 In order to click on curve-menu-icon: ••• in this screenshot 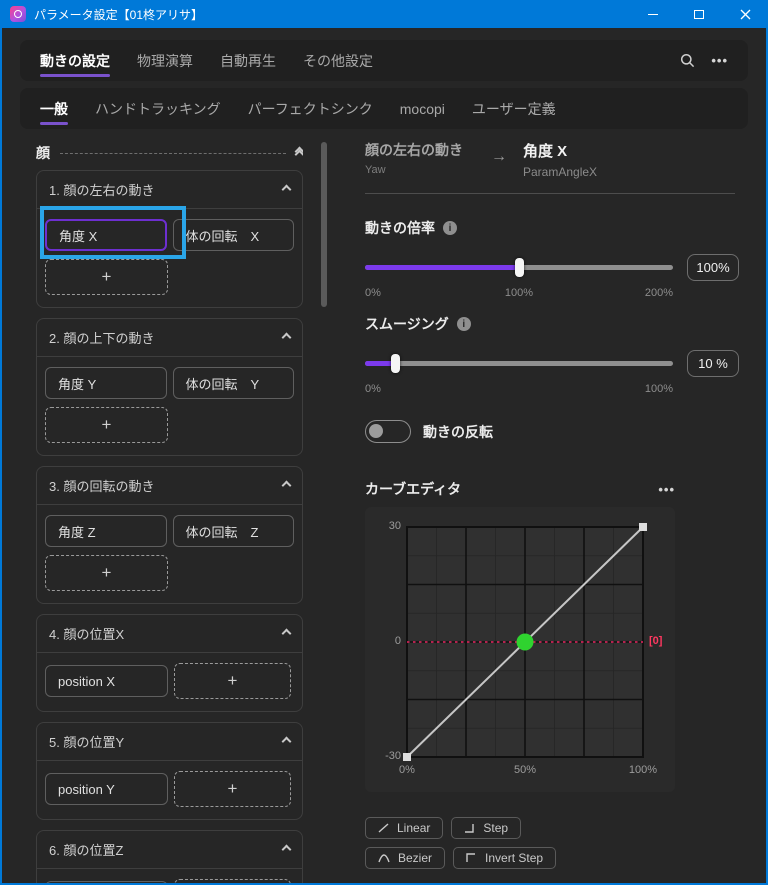, I will do `click(666, 489)`.